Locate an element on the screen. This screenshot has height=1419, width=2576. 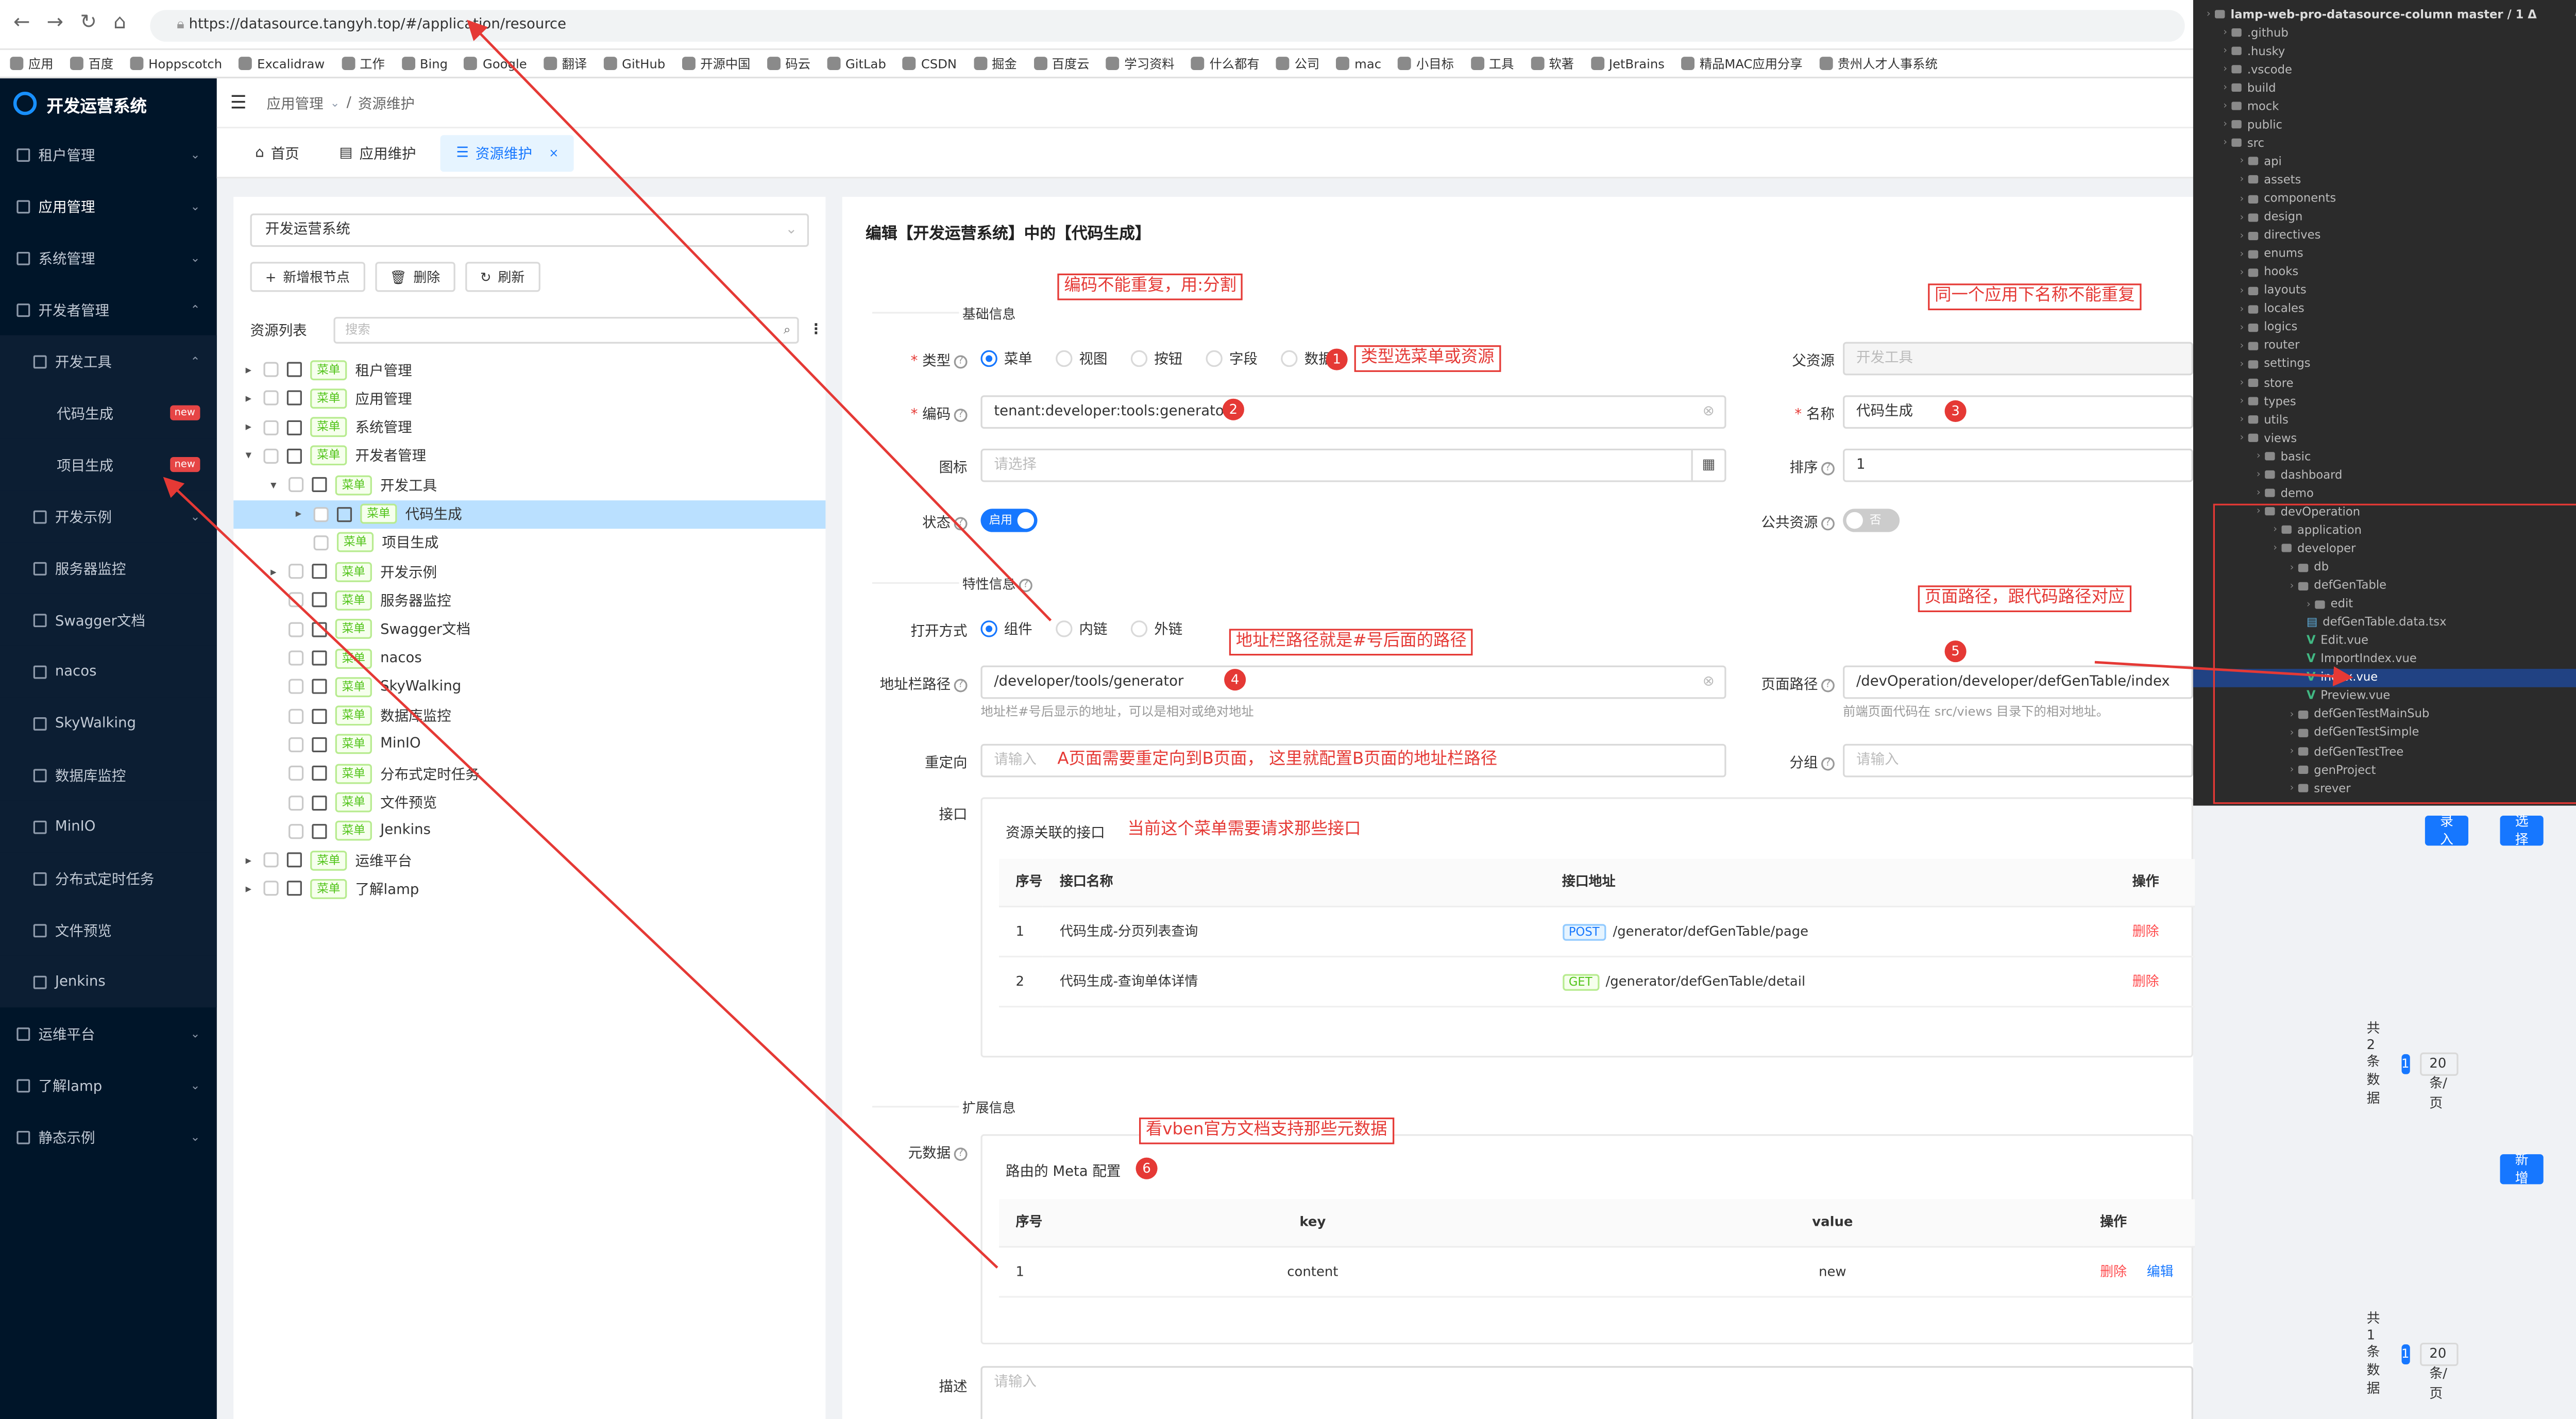
arrow-component-to-file is located at coordinates (2223, 673).